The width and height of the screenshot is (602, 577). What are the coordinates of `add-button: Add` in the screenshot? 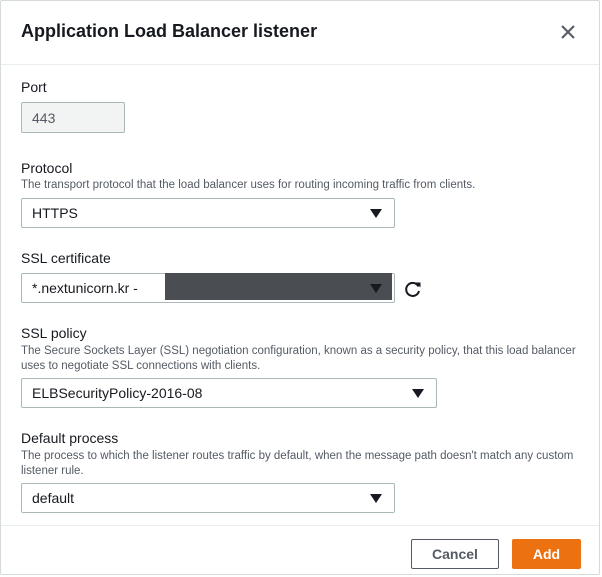 It's located at (546, 554).